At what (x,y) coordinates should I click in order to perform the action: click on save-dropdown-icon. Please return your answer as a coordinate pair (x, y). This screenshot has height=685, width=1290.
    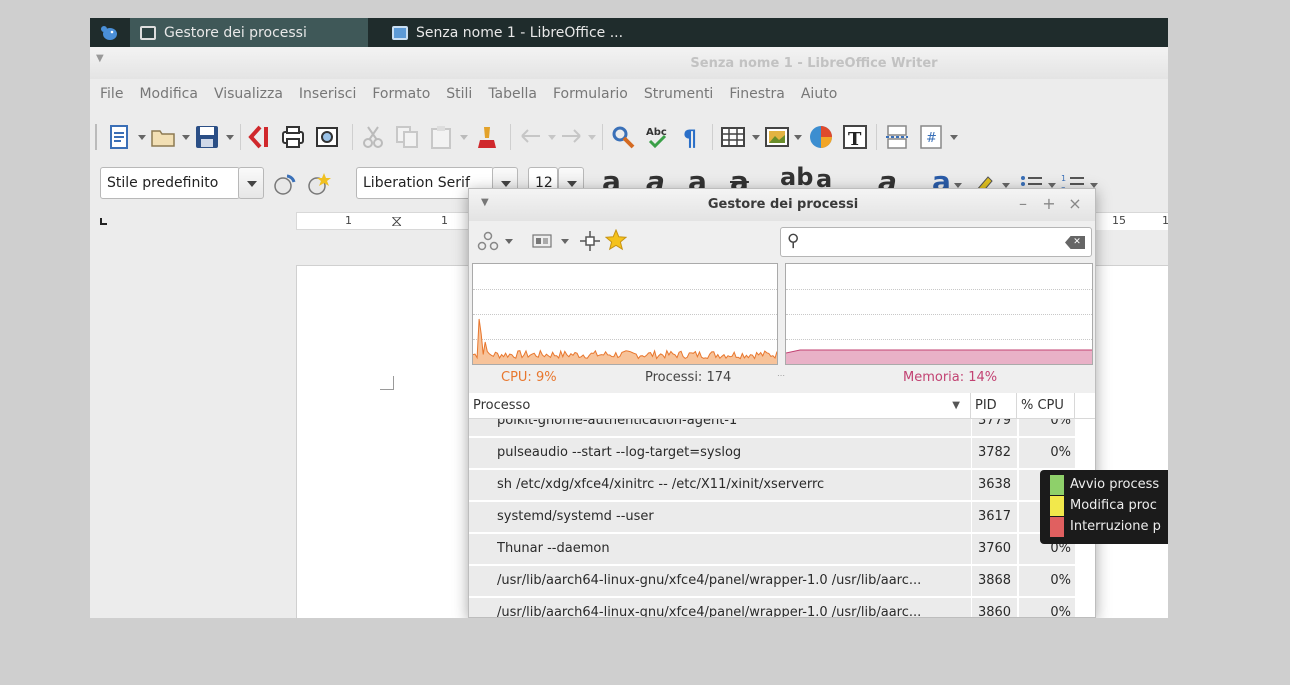
    Looking at the image, I should click on (230, 137).